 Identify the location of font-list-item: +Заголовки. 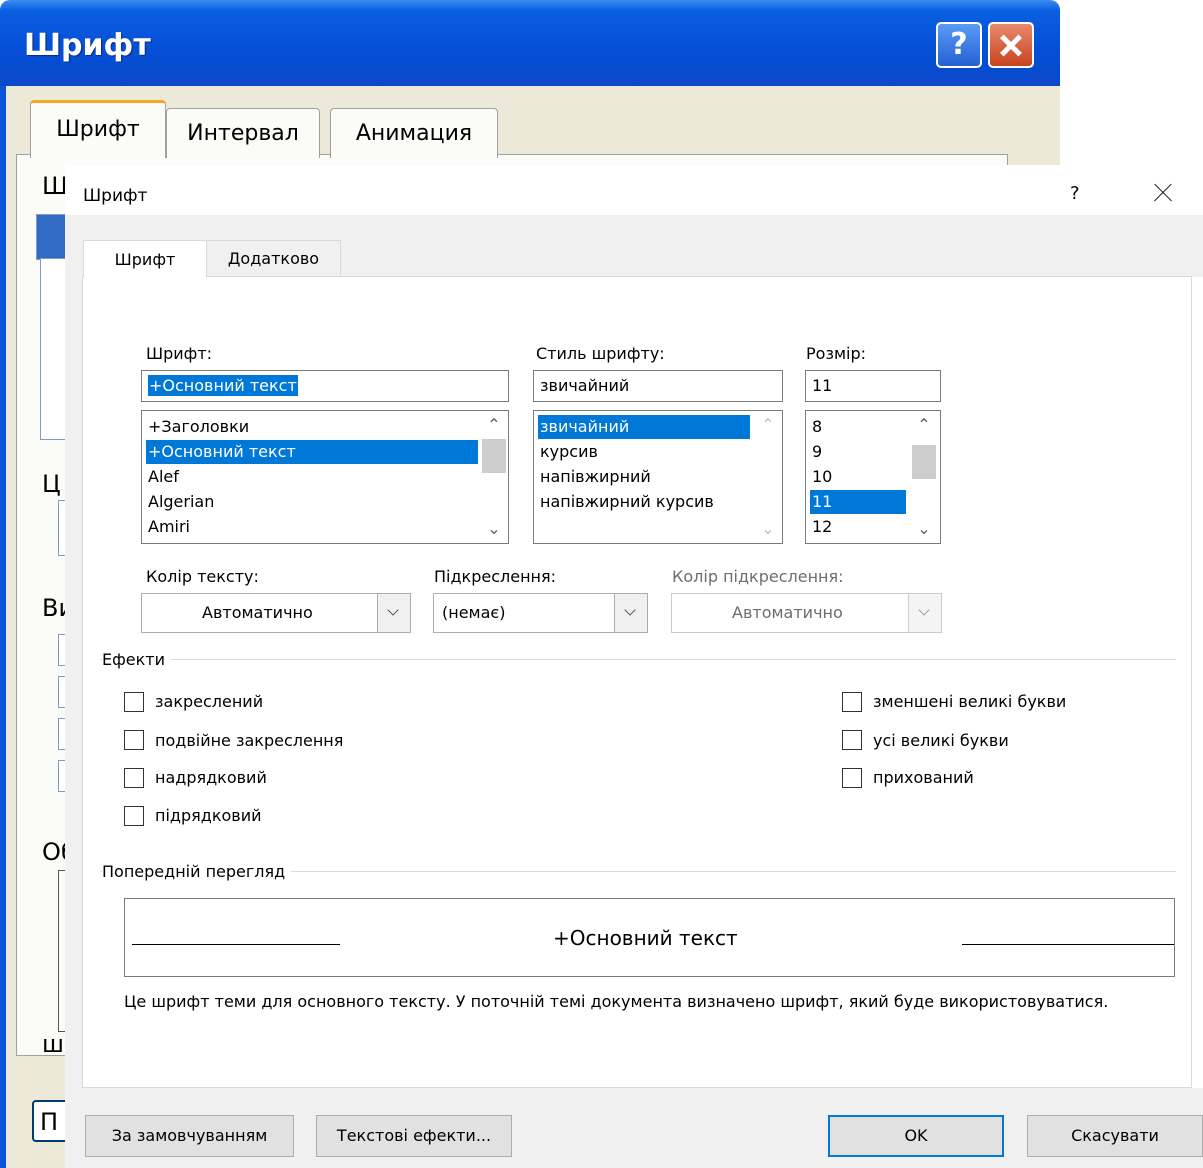
(312, 427).